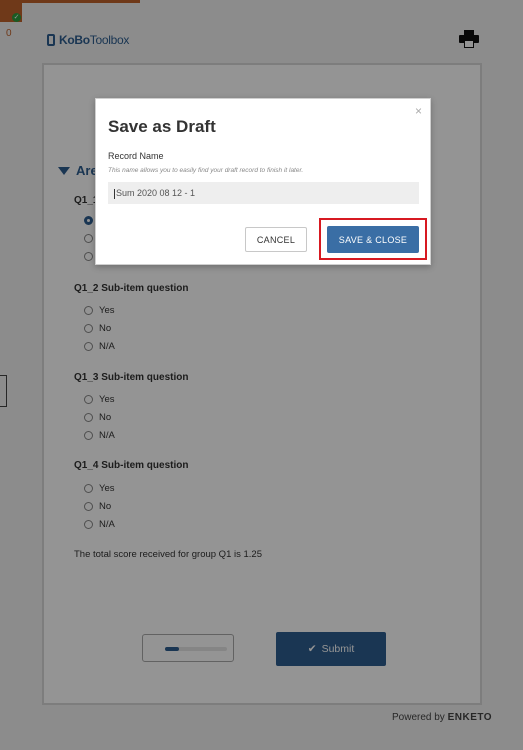  What do you see at coordinates (373, 239) in the screenshot?
I see `save-close-button: SAVE & CLOSE` at bounding box center [373, 239].